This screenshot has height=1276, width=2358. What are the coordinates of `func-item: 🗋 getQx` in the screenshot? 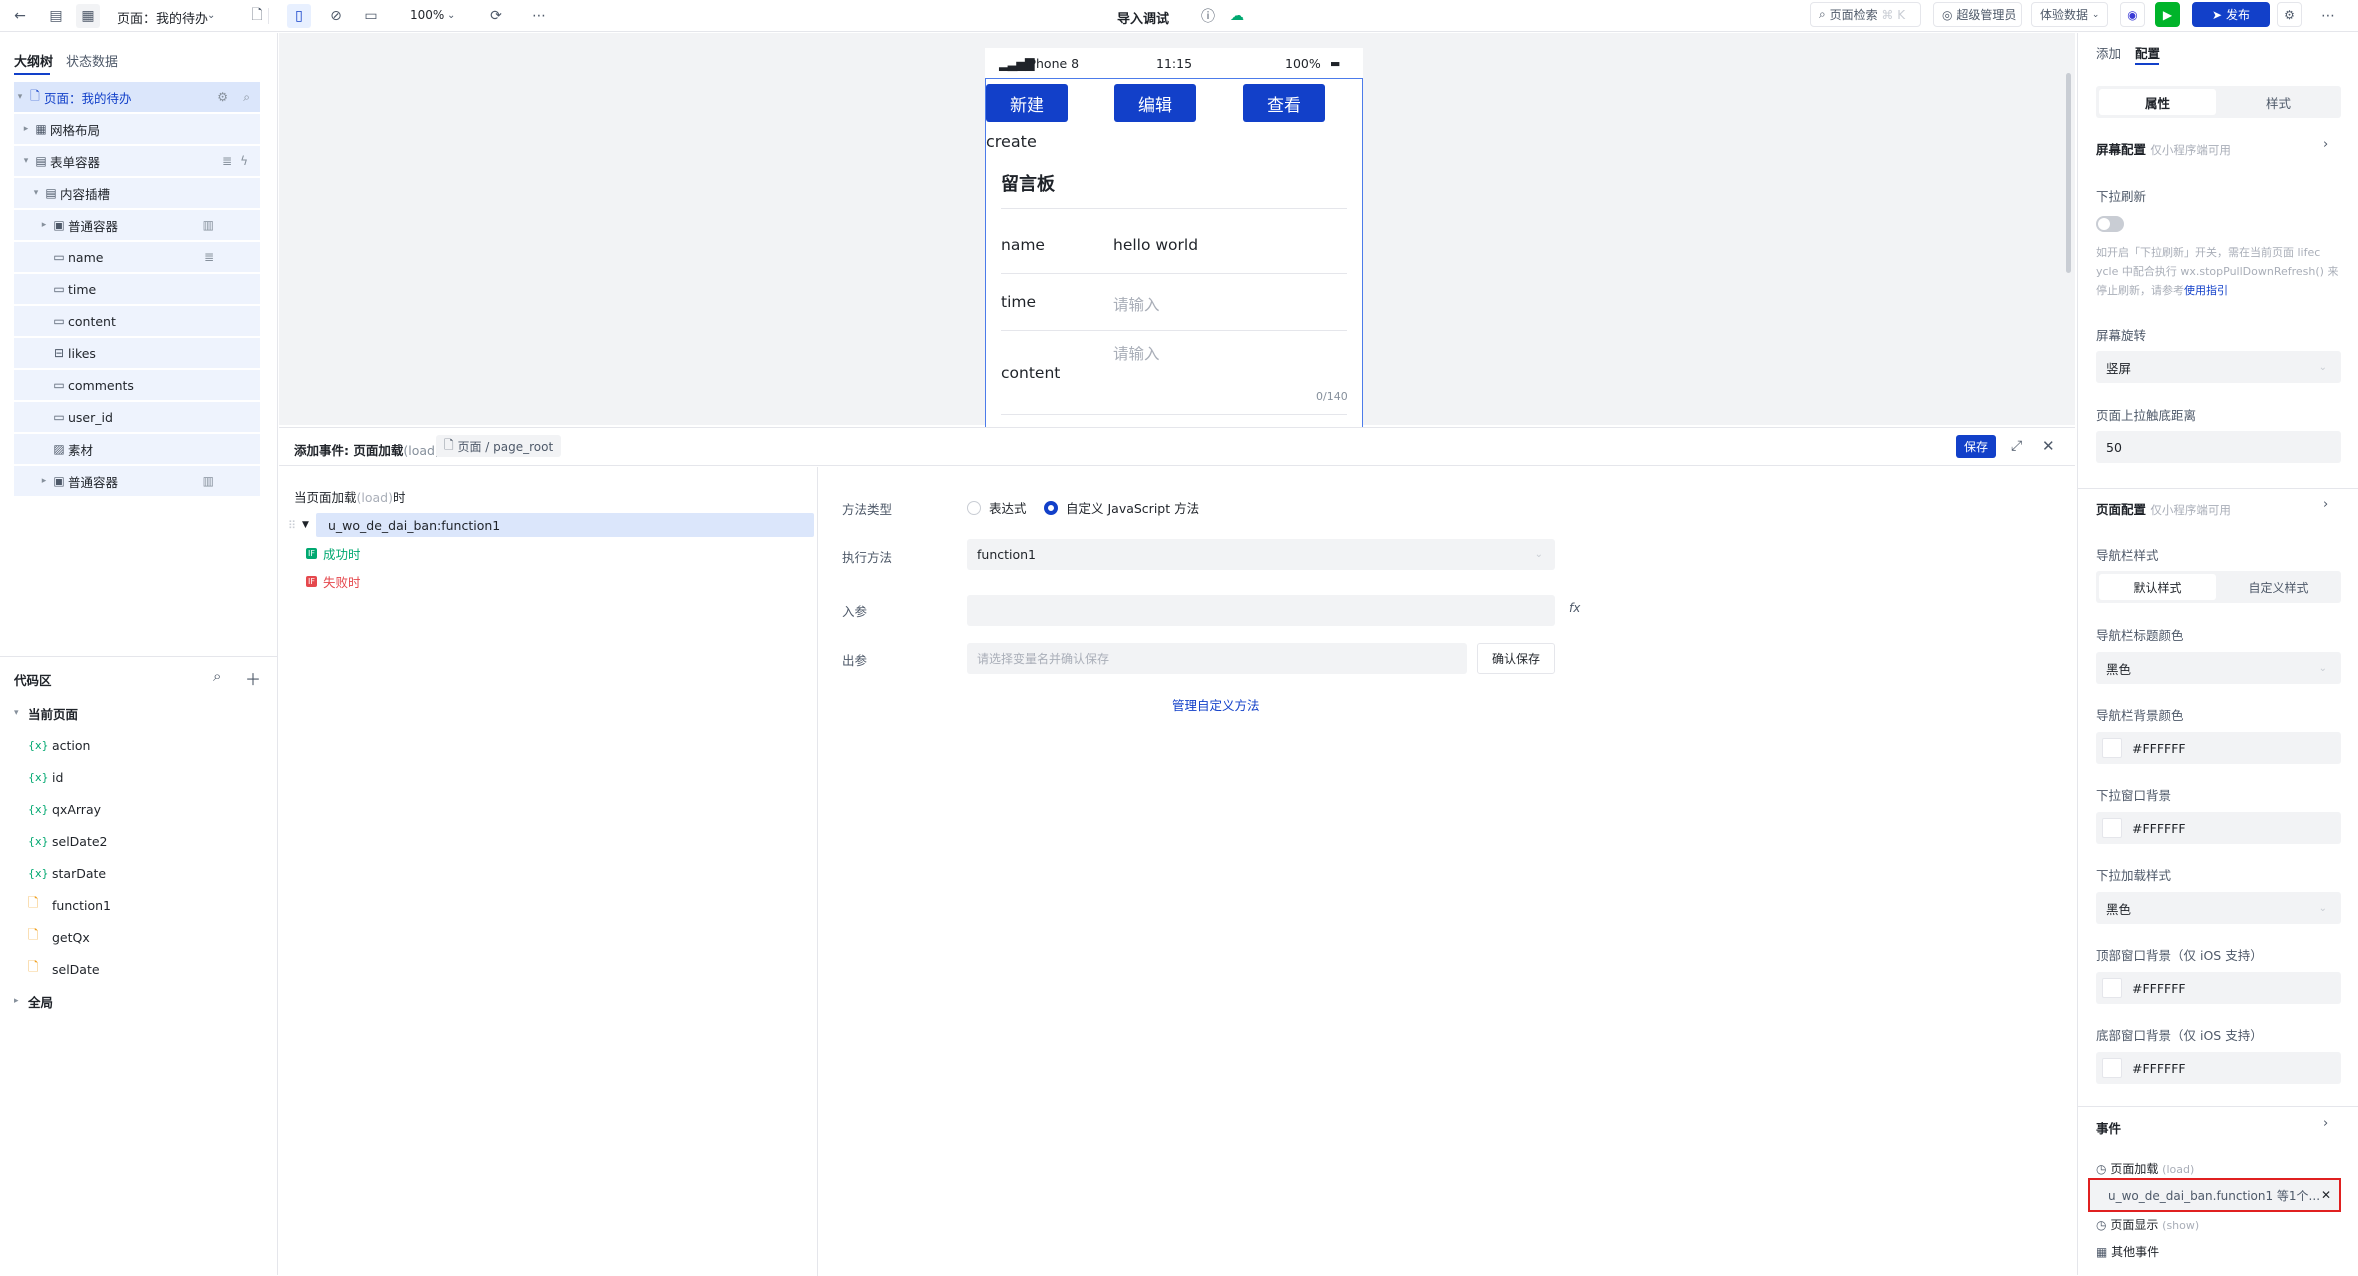 It's located at (52, 937).